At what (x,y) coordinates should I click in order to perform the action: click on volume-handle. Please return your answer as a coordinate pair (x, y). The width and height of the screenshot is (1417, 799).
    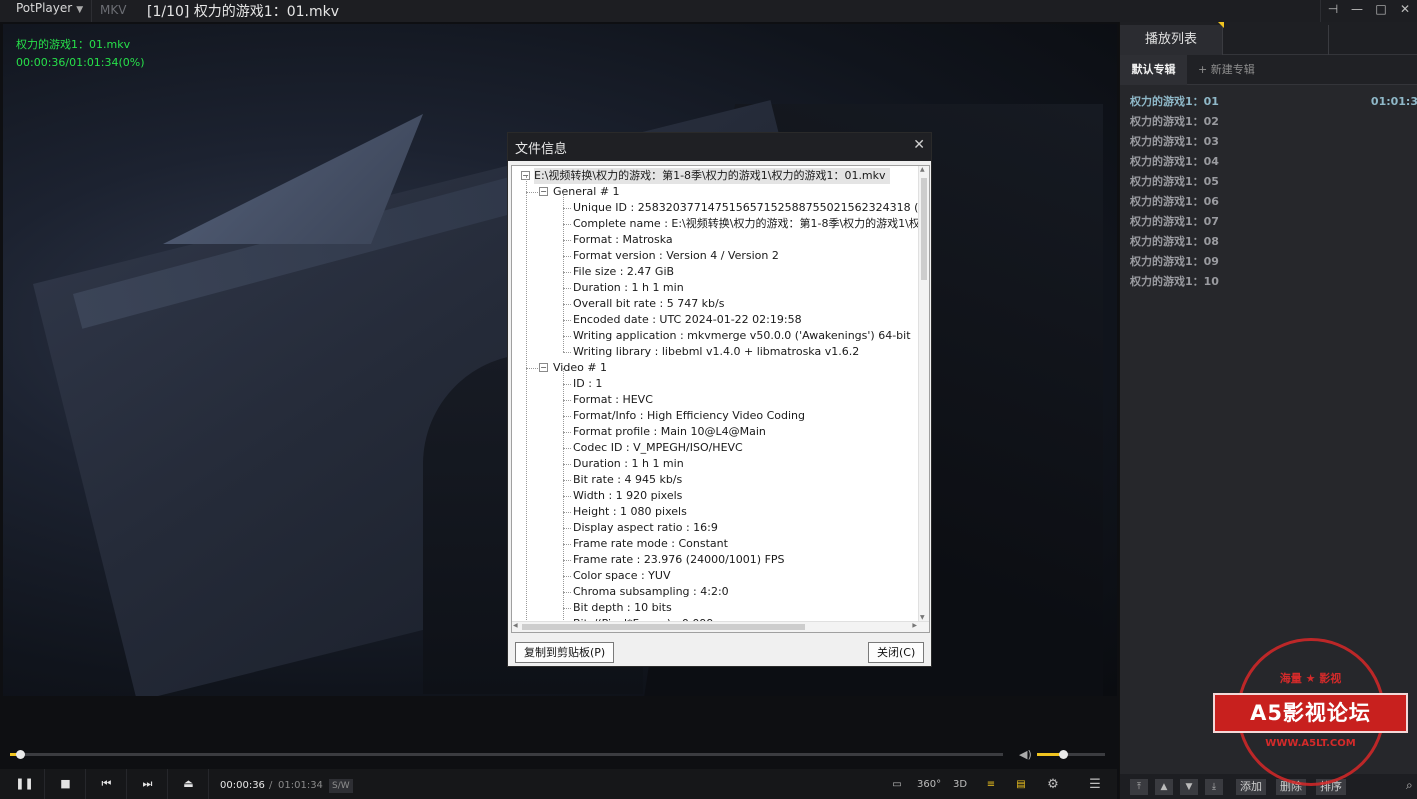
    Looking at the image, I should click on (1063, 754).